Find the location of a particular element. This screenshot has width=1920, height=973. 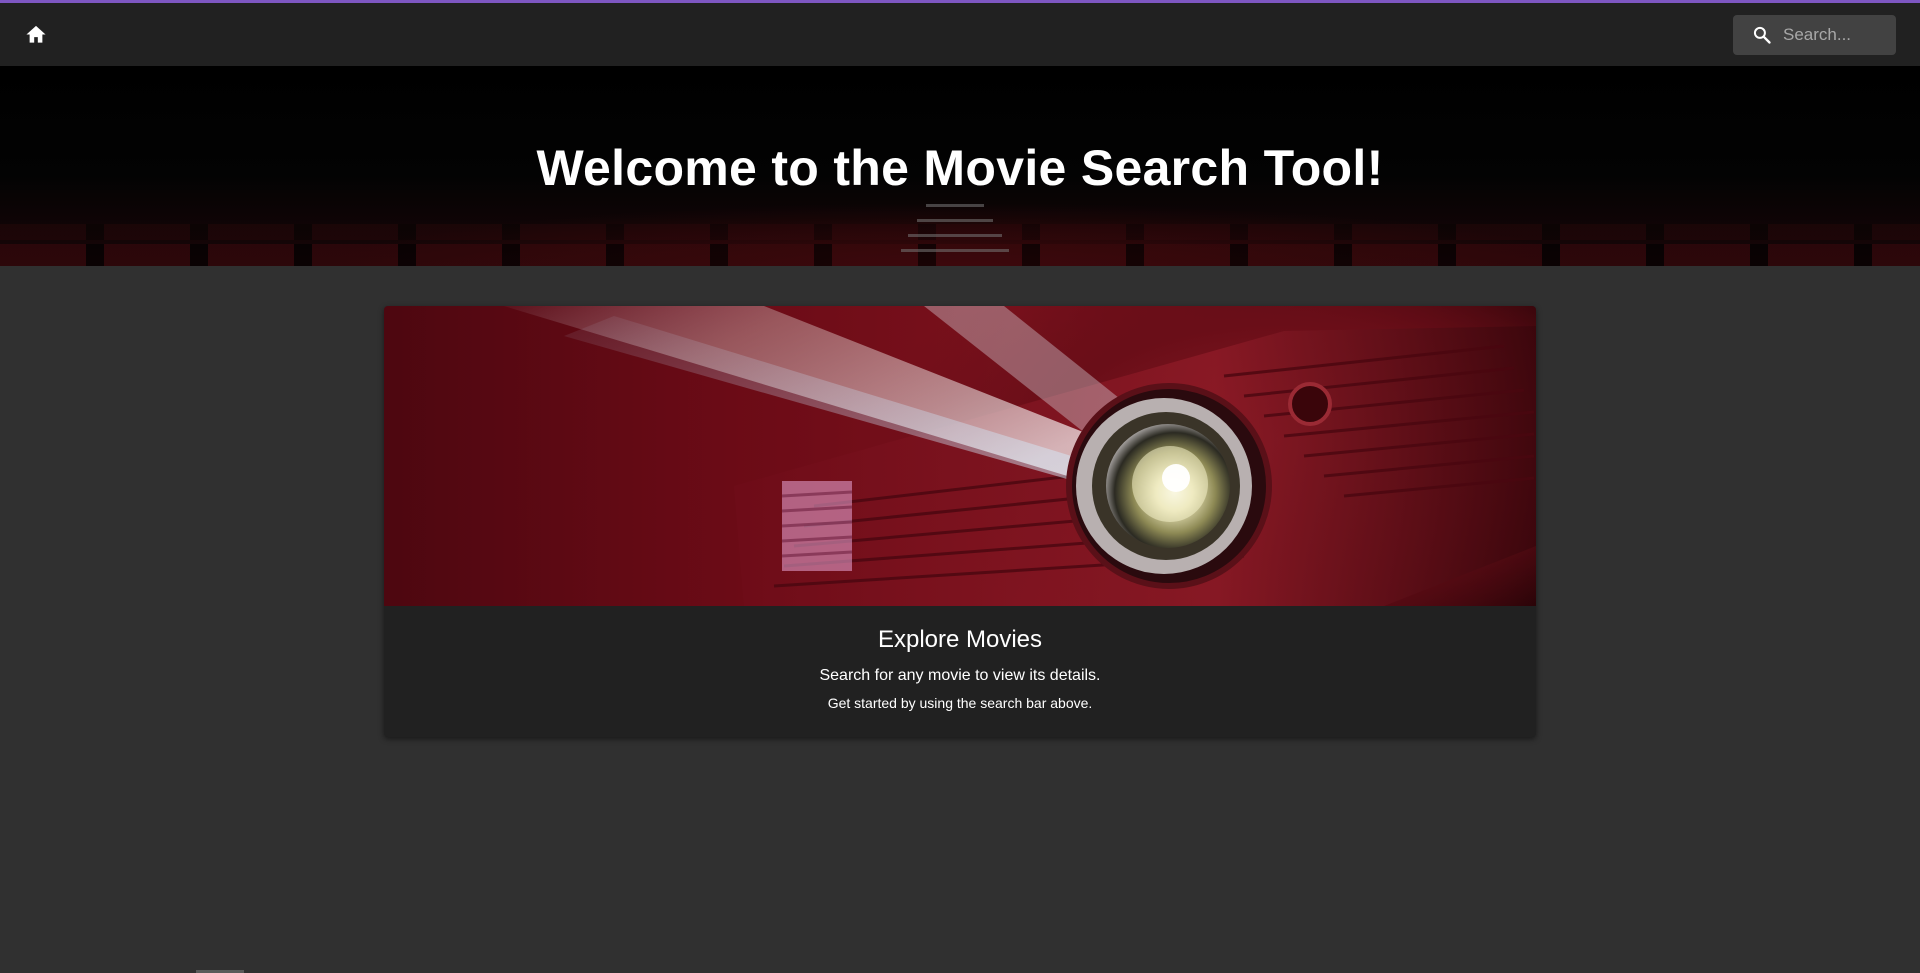

home-button is located at coordinates (36, 36).